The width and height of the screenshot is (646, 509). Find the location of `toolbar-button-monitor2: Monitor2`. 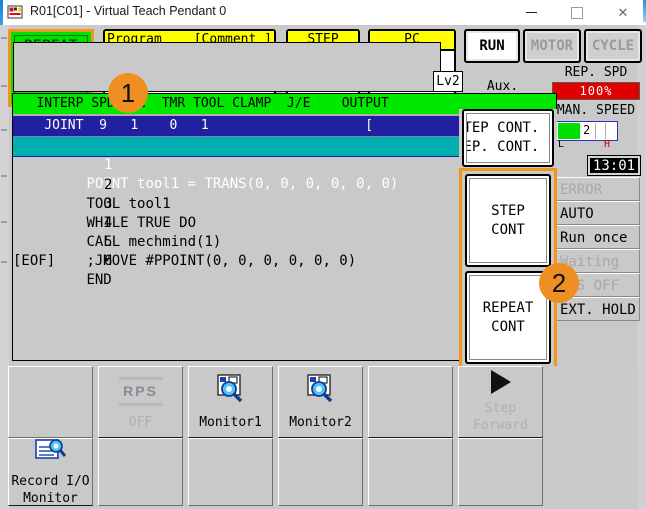

toolbar-button-monitor2: Monitor2 is located at coordinates (320, 402).